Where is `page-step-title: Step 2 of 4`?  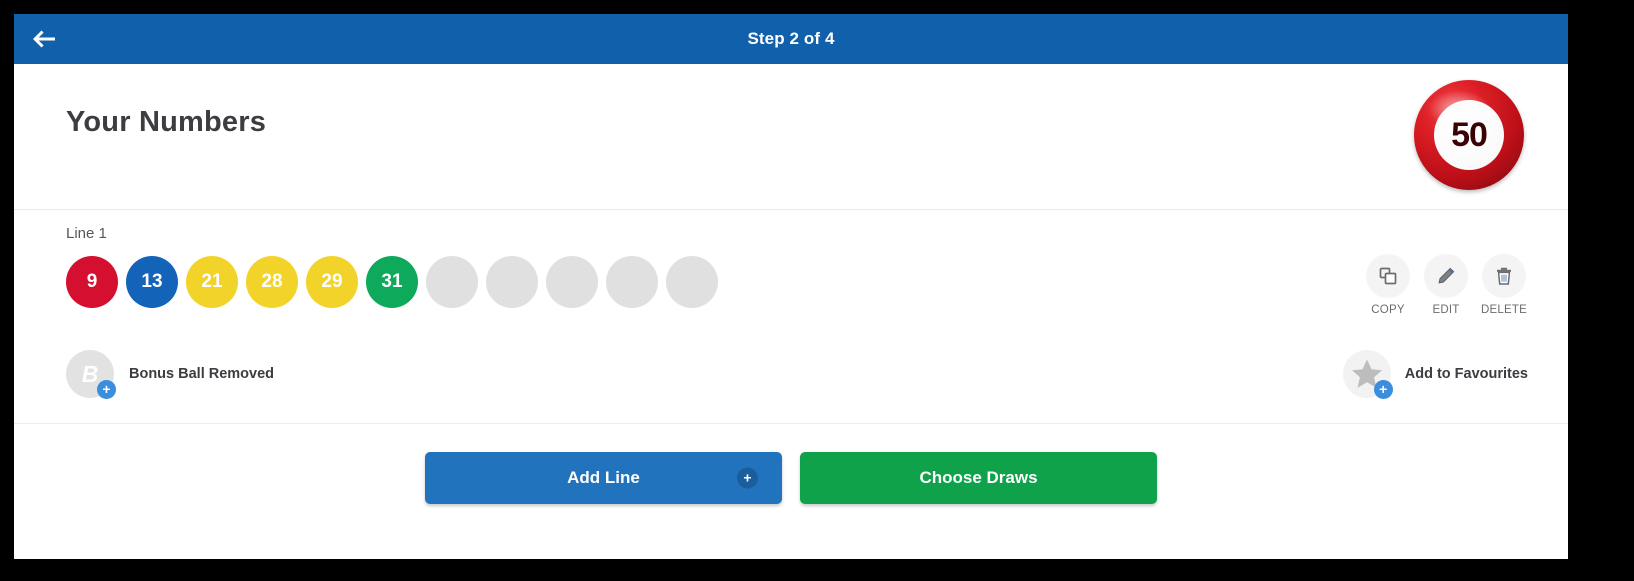 page-step-title: Step 2 of 4 is located at coordinates (791, 38).